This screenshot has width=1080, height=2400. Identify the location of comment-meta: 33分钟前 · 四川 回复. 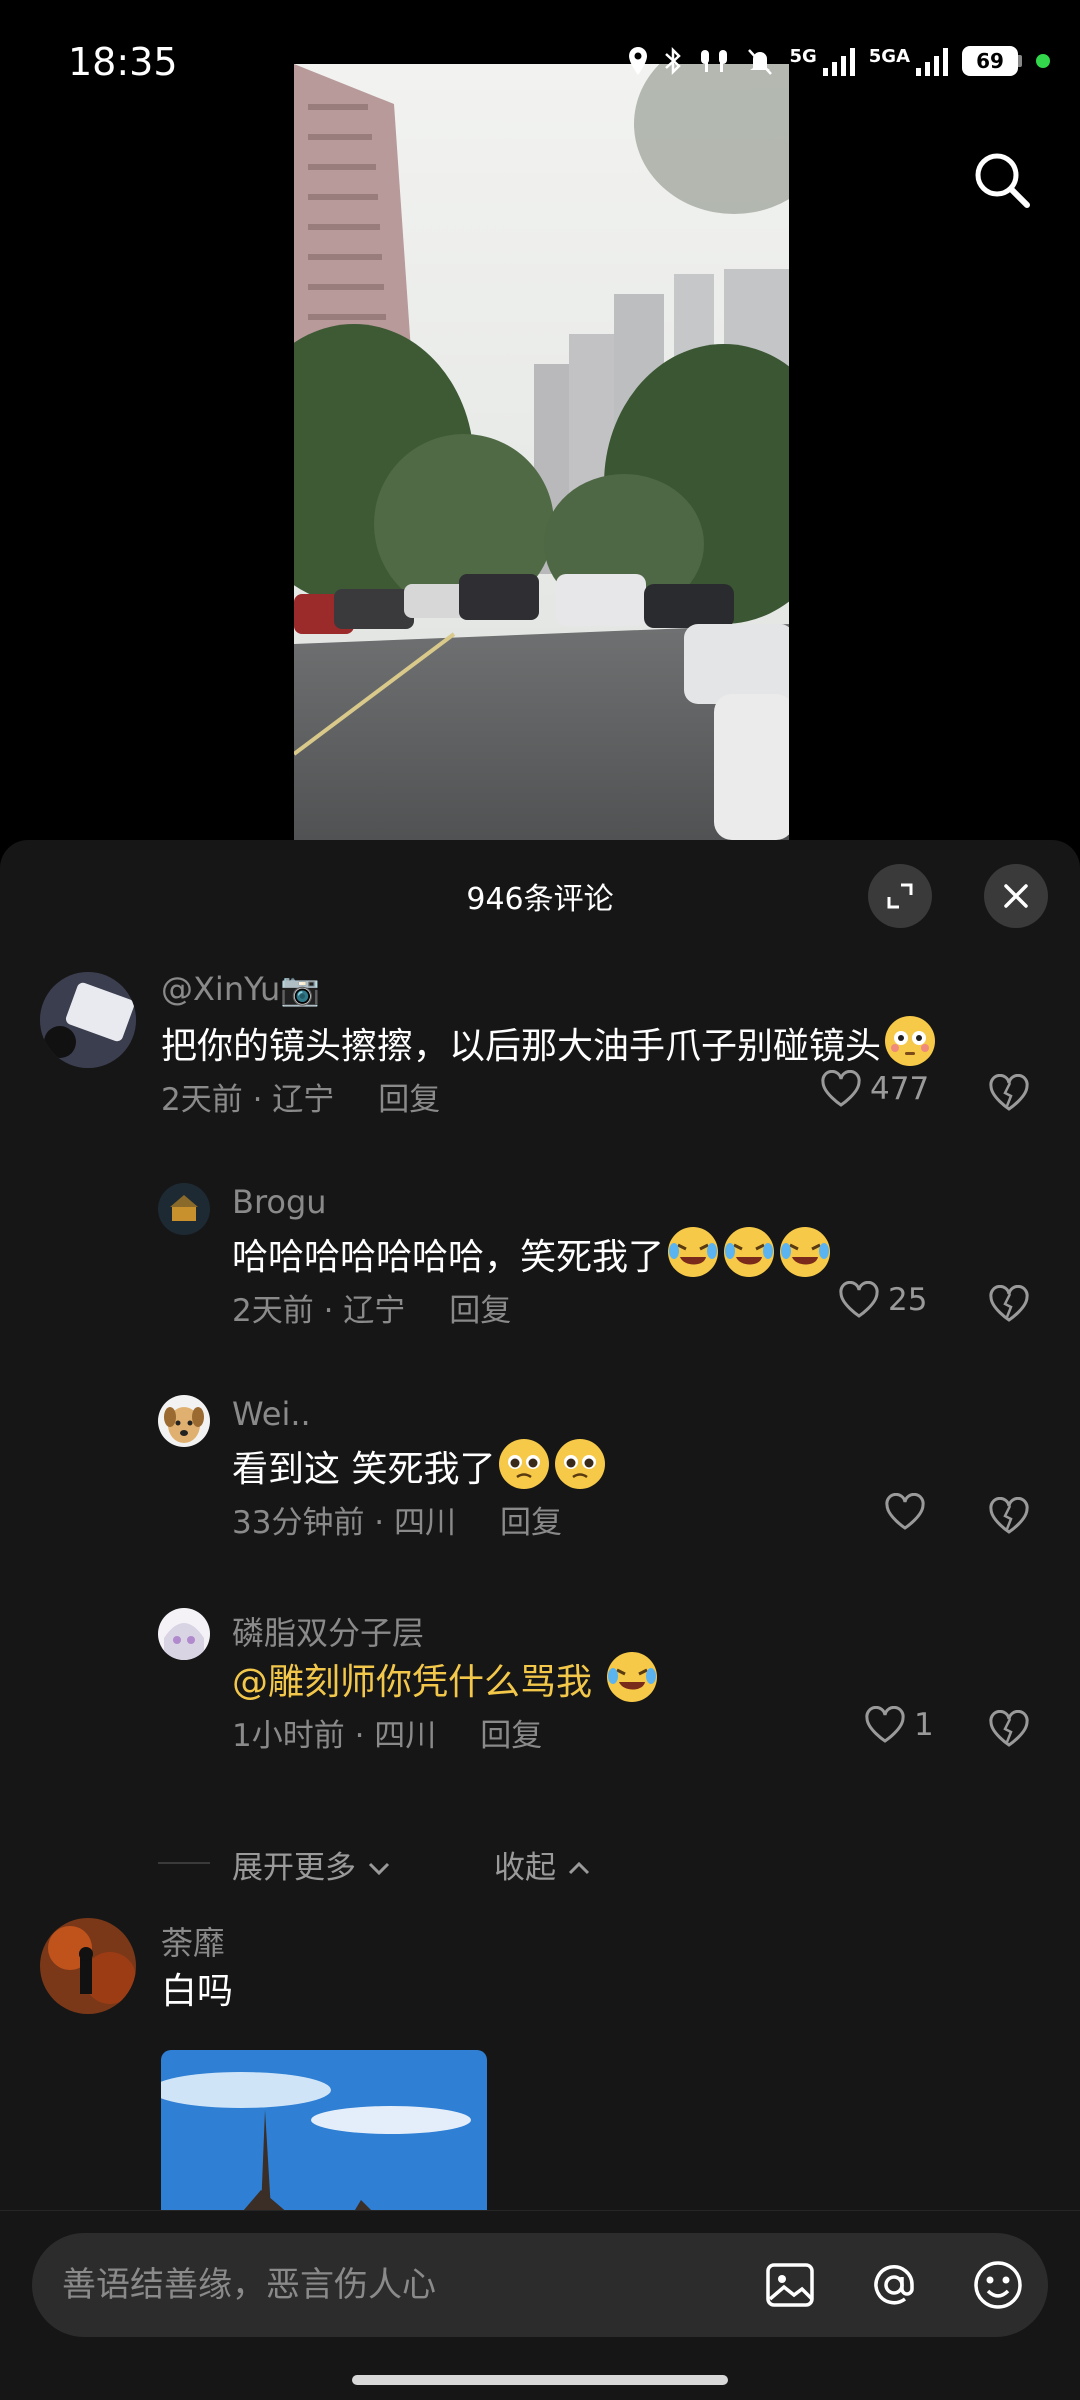
(397, 1523).